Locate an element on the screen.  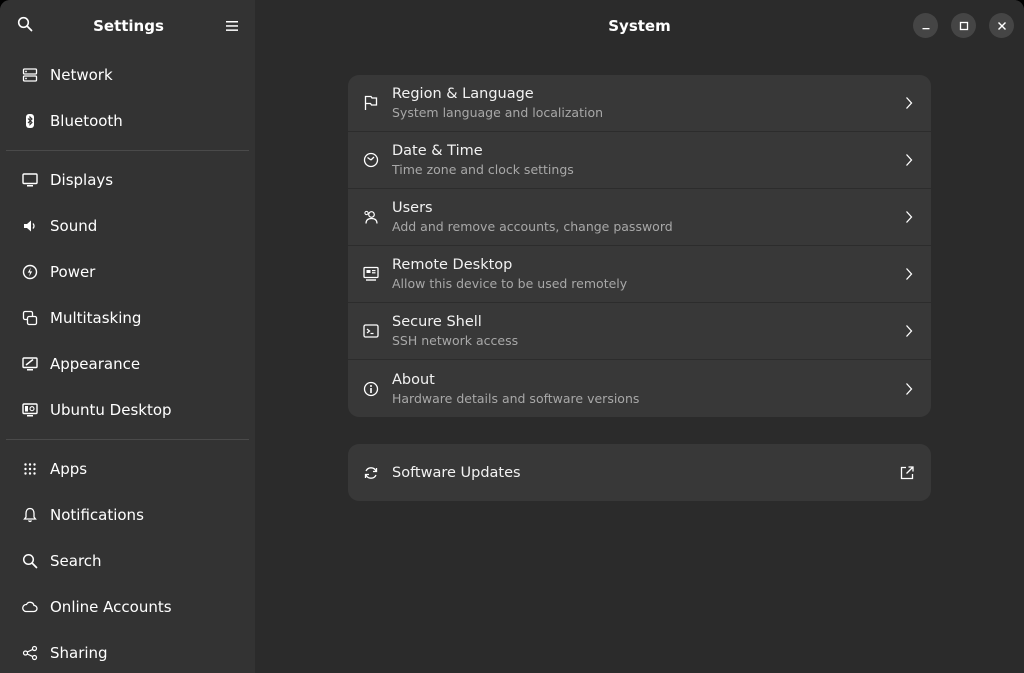
minimize-icon is located at coordinates (926, 25).